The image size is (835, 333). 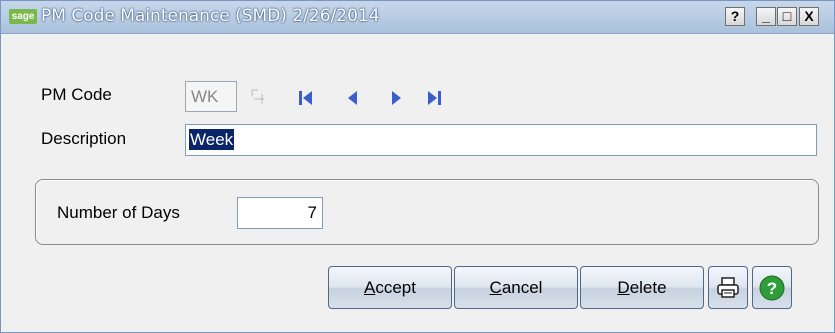 What do you see at coordinates (396, 97) in the screenshot?
I see `next-record-icon` at bounding box center [396, 97].